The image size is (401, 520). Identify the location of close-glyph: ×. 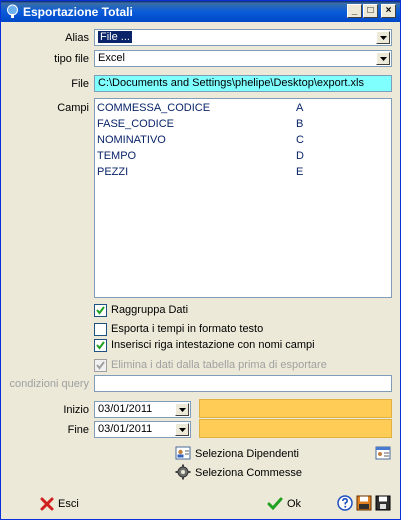
(388, 10).